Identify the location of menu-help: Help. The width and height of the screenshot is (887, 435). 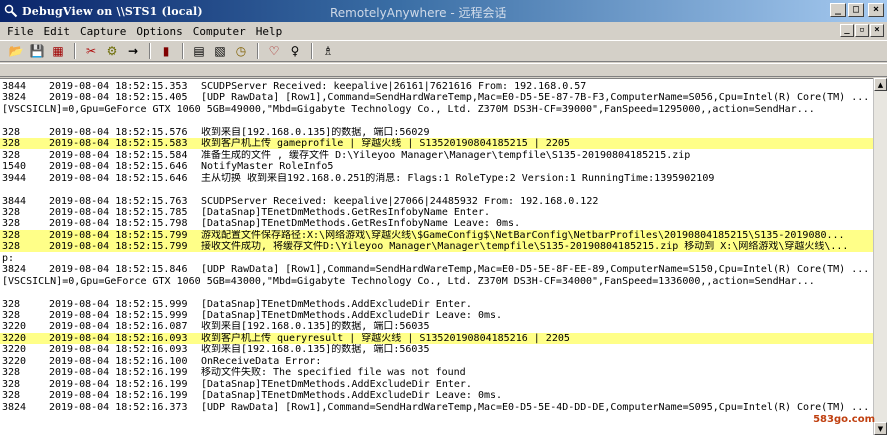
(269, 31).